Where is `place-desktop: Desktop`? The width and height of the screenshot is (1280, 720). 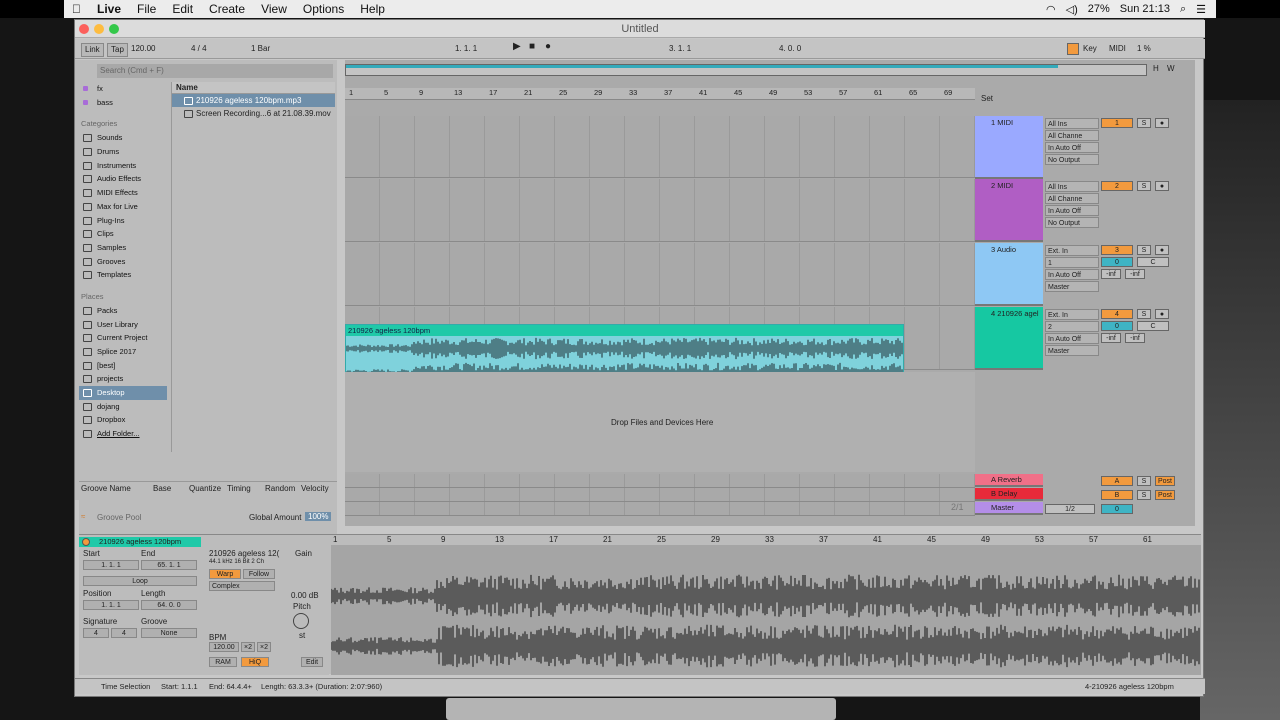 place-desktop: Desktop is located at coordinates (123, 393).